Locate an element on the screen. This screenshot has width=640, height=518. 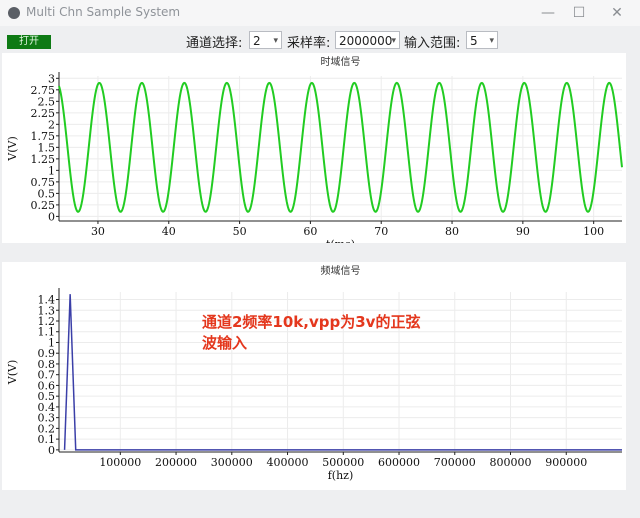
y-tick-label: 0 is located at coordinates (51, 216).